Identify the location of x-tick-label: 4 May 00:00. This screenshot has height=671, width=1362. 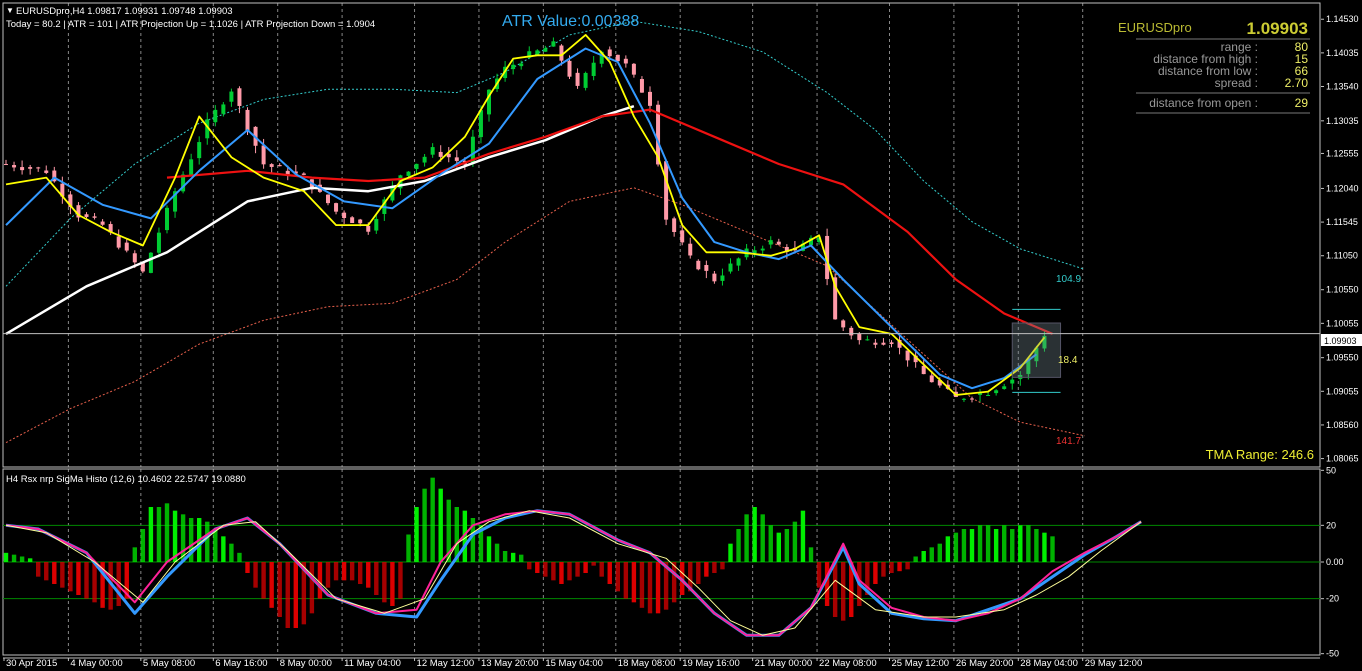
(96, 663).